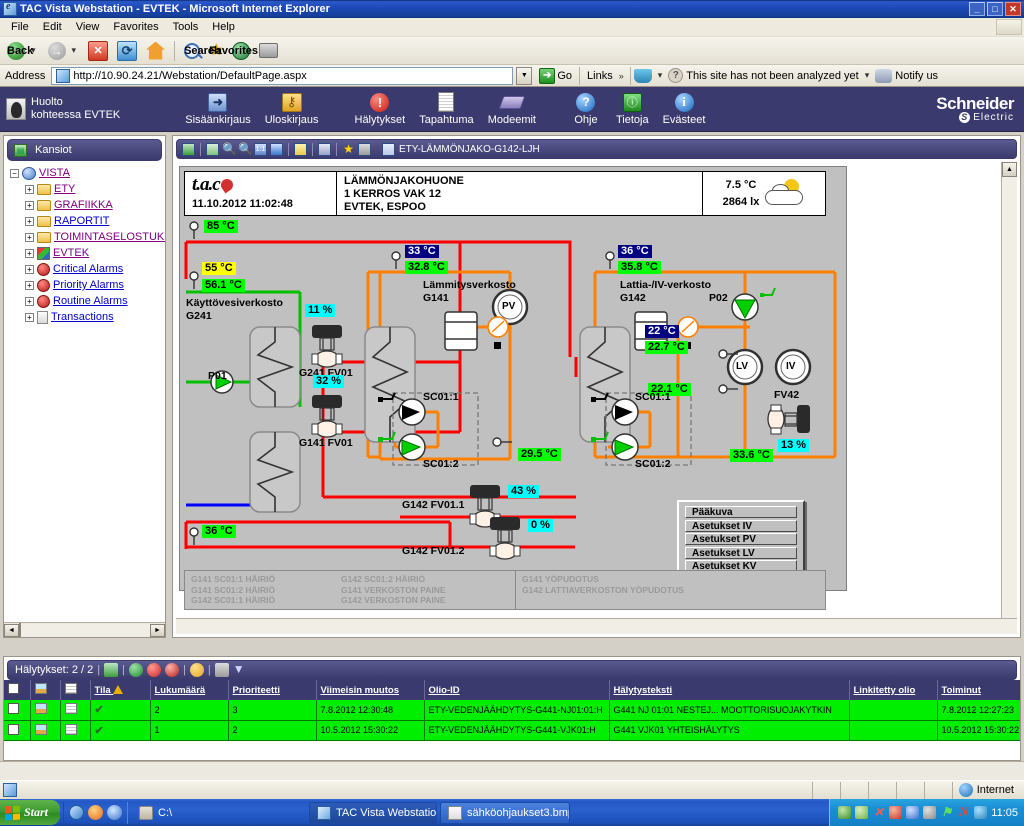  What do you see at coordinates (896, 812) in the screenshot?
I see `tray-icon-network-error` at bounding box center [896, 812].